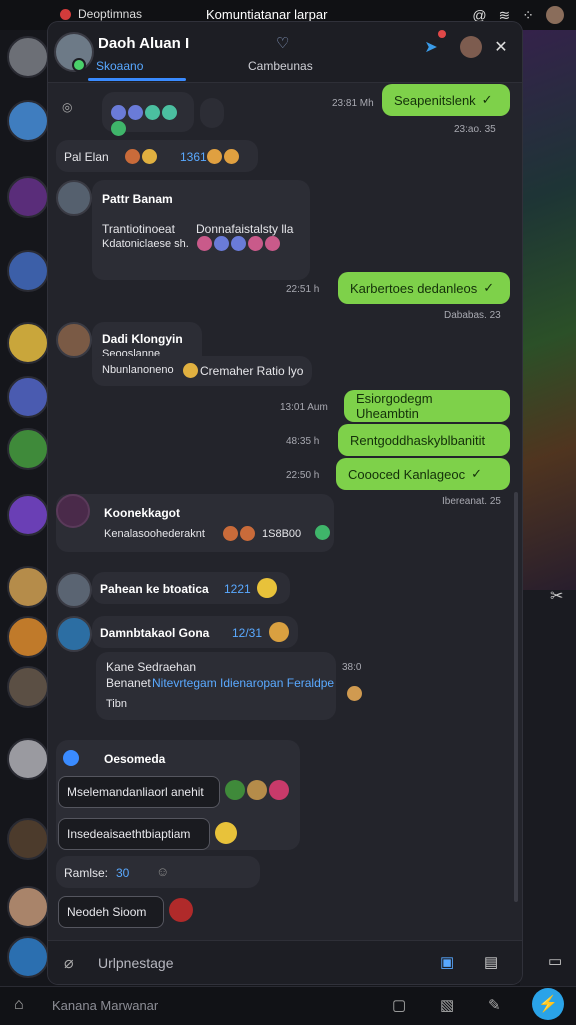 This screenshot has width=576, height=1025. What do you see at coordinates (148, 114) in the screenshot?
I see `message-bubble` at bounding box center [148, 114].